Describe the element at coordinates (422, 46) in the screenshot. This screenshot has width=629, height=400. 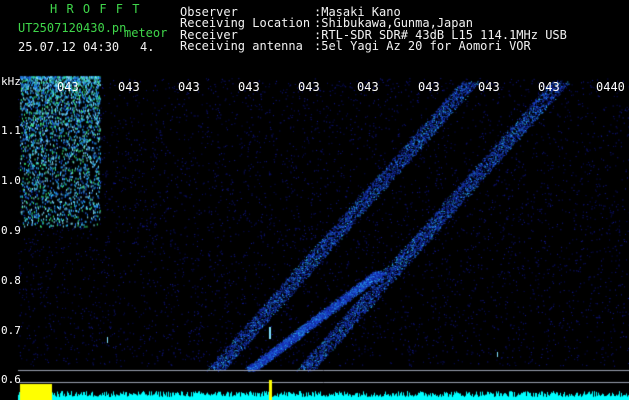
I see `antenna-value: :5el Yagi Az 20 for Aomori VOR` at that location.